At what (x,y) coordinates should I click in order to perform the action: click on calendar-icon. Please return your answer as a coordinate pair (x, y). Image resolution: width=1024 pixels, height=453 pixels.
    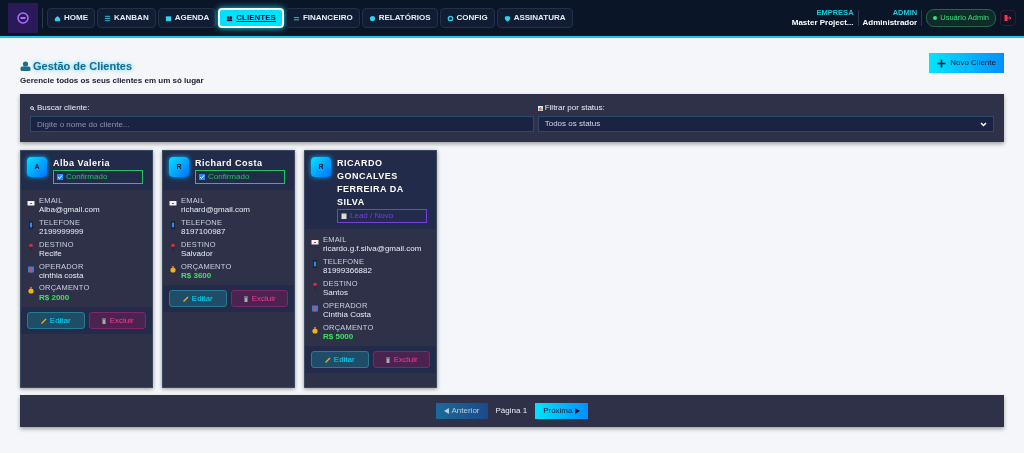
    Looking at the image, I should click on (168, 18).